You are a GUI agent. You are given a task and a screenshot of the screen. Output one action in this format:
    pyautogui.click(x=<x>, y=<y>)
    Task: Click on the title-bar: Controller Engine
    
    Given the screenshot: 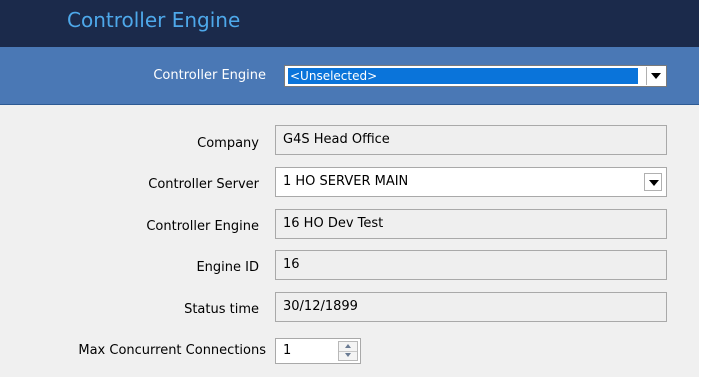 What is the action you would take?
    pyautogui.click(x=349, y=23)
    